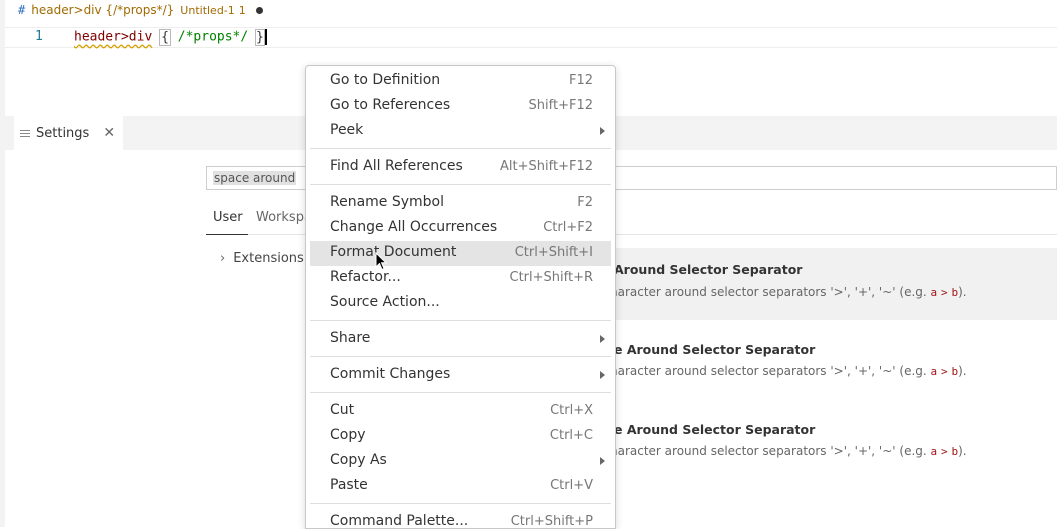 This screenshot has width=1057, height=529. Describe the element at coordinates (242, 10) in the screenshot. I see `problem-count-badge: 1` at that location.